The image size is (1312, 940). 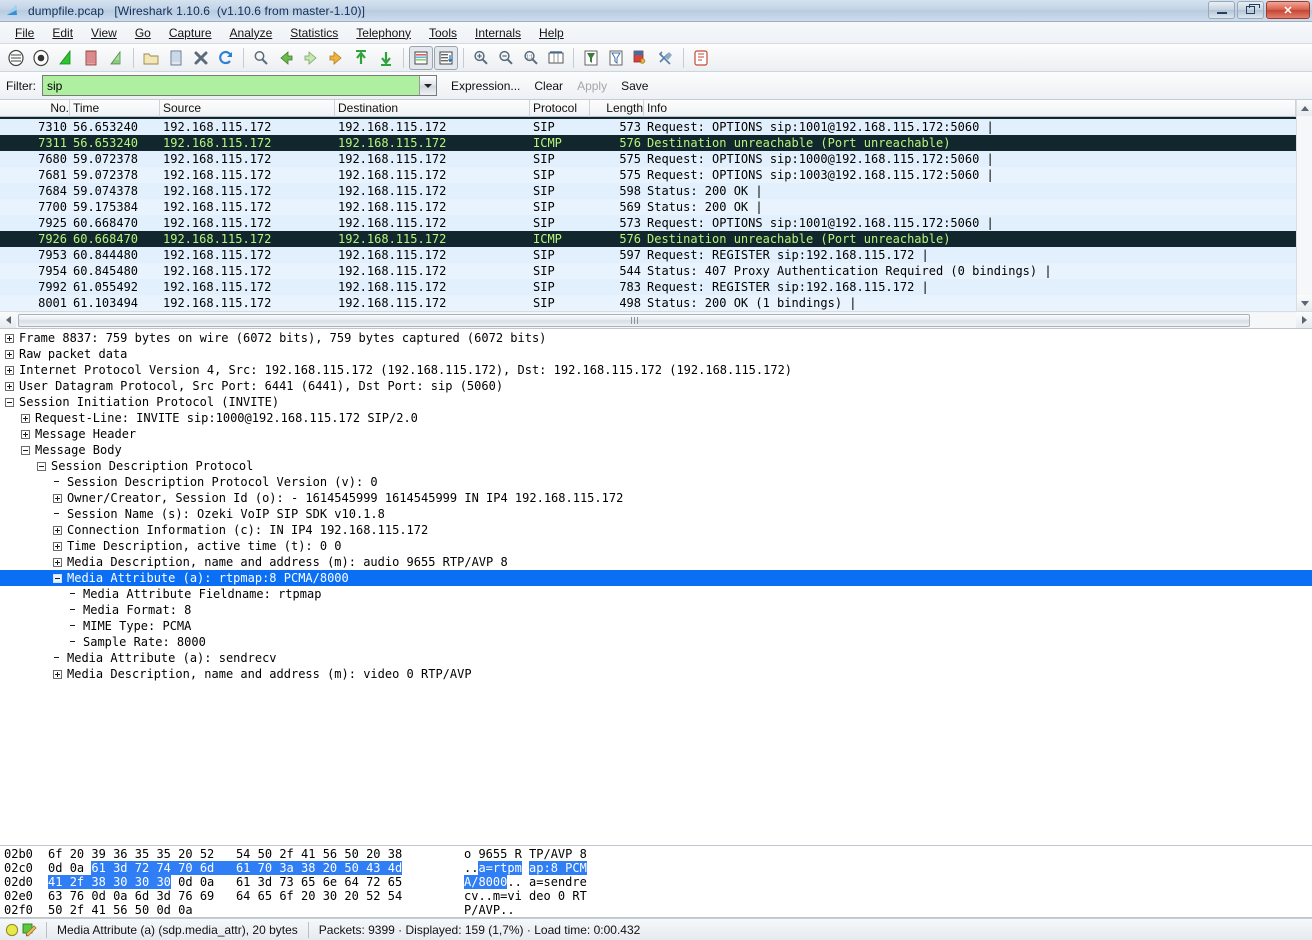 What do you see at coordinates (231, 85) in the screenshot?
I see `filter-input` at bounding box center [231, 85].